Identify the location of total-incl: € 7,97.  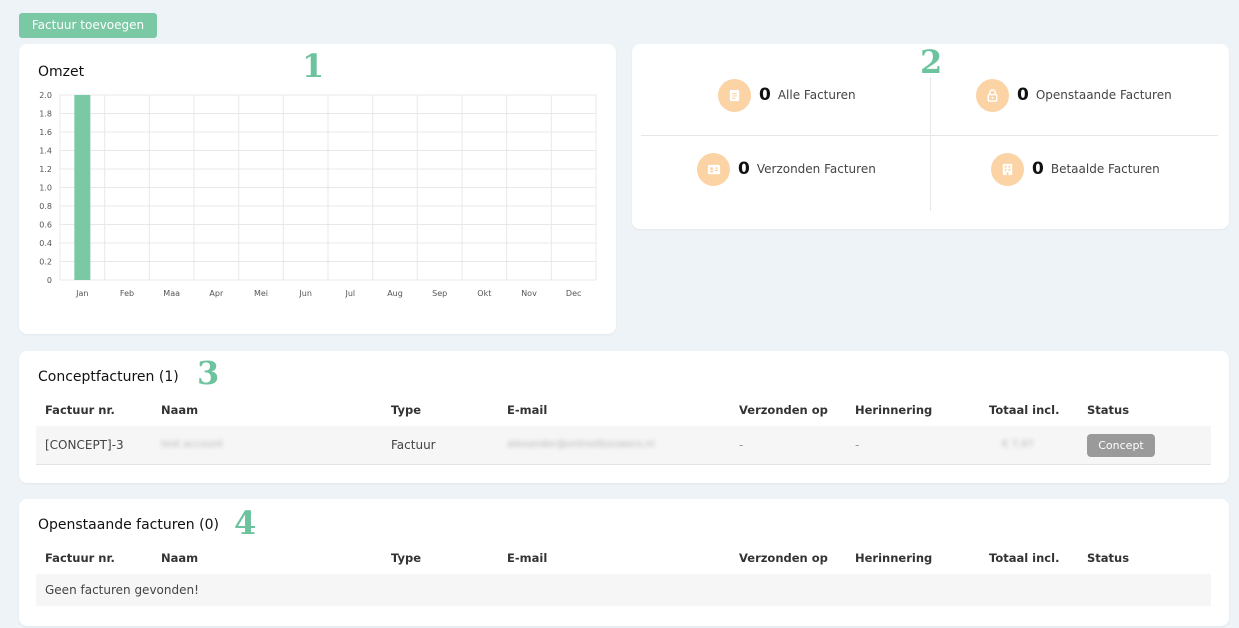
(1018, 444).